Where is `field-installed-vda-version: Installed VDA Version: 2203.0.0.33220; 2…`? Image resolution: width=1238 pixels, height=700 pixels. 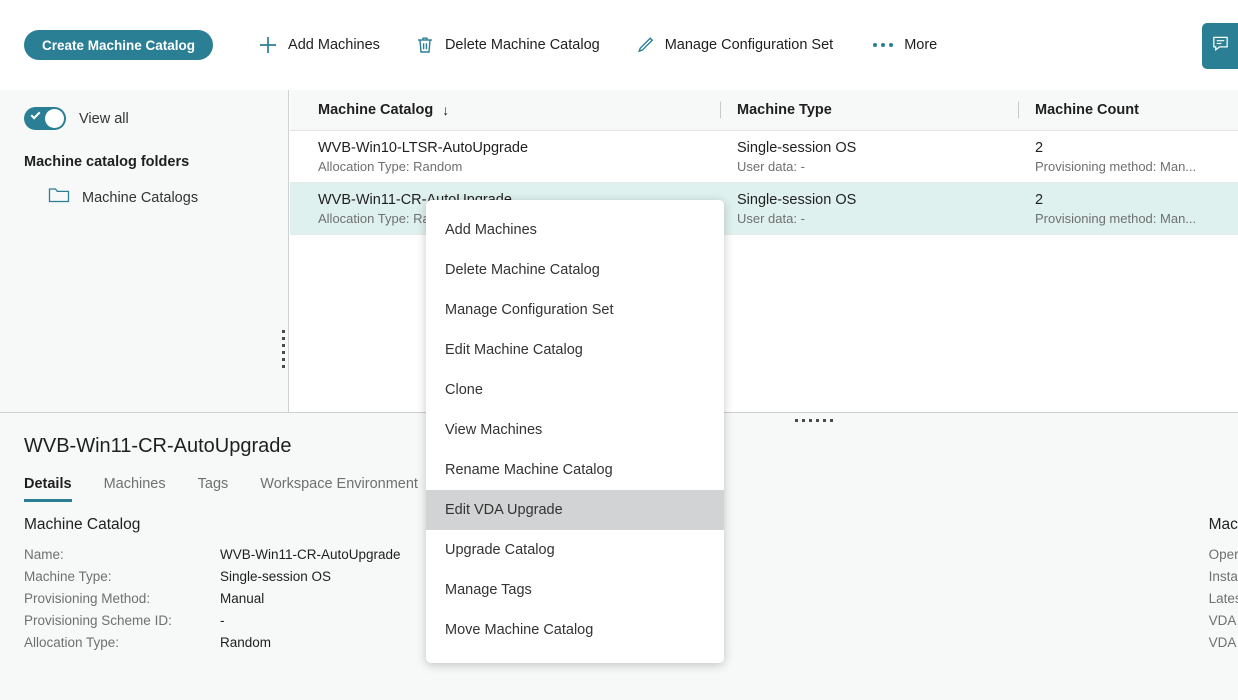 field-installed-vda-version: Installed VDA Version: 2203.0.0.33220; 2… is located at coordinates (1223, 576).